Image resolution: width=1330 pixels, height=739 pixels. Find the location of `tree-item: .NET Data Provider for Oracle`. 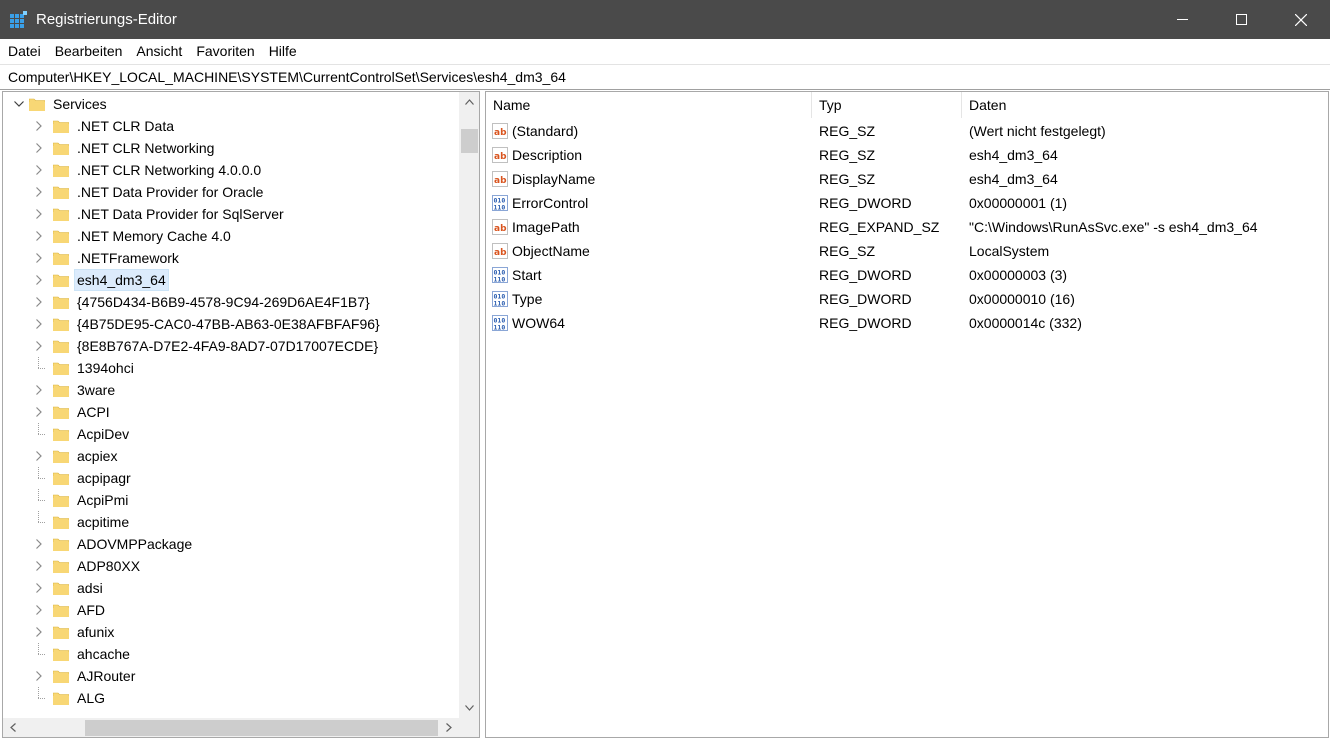

tree-item: .NET Data Provider for Oracle is located at coordinates (149, 192).